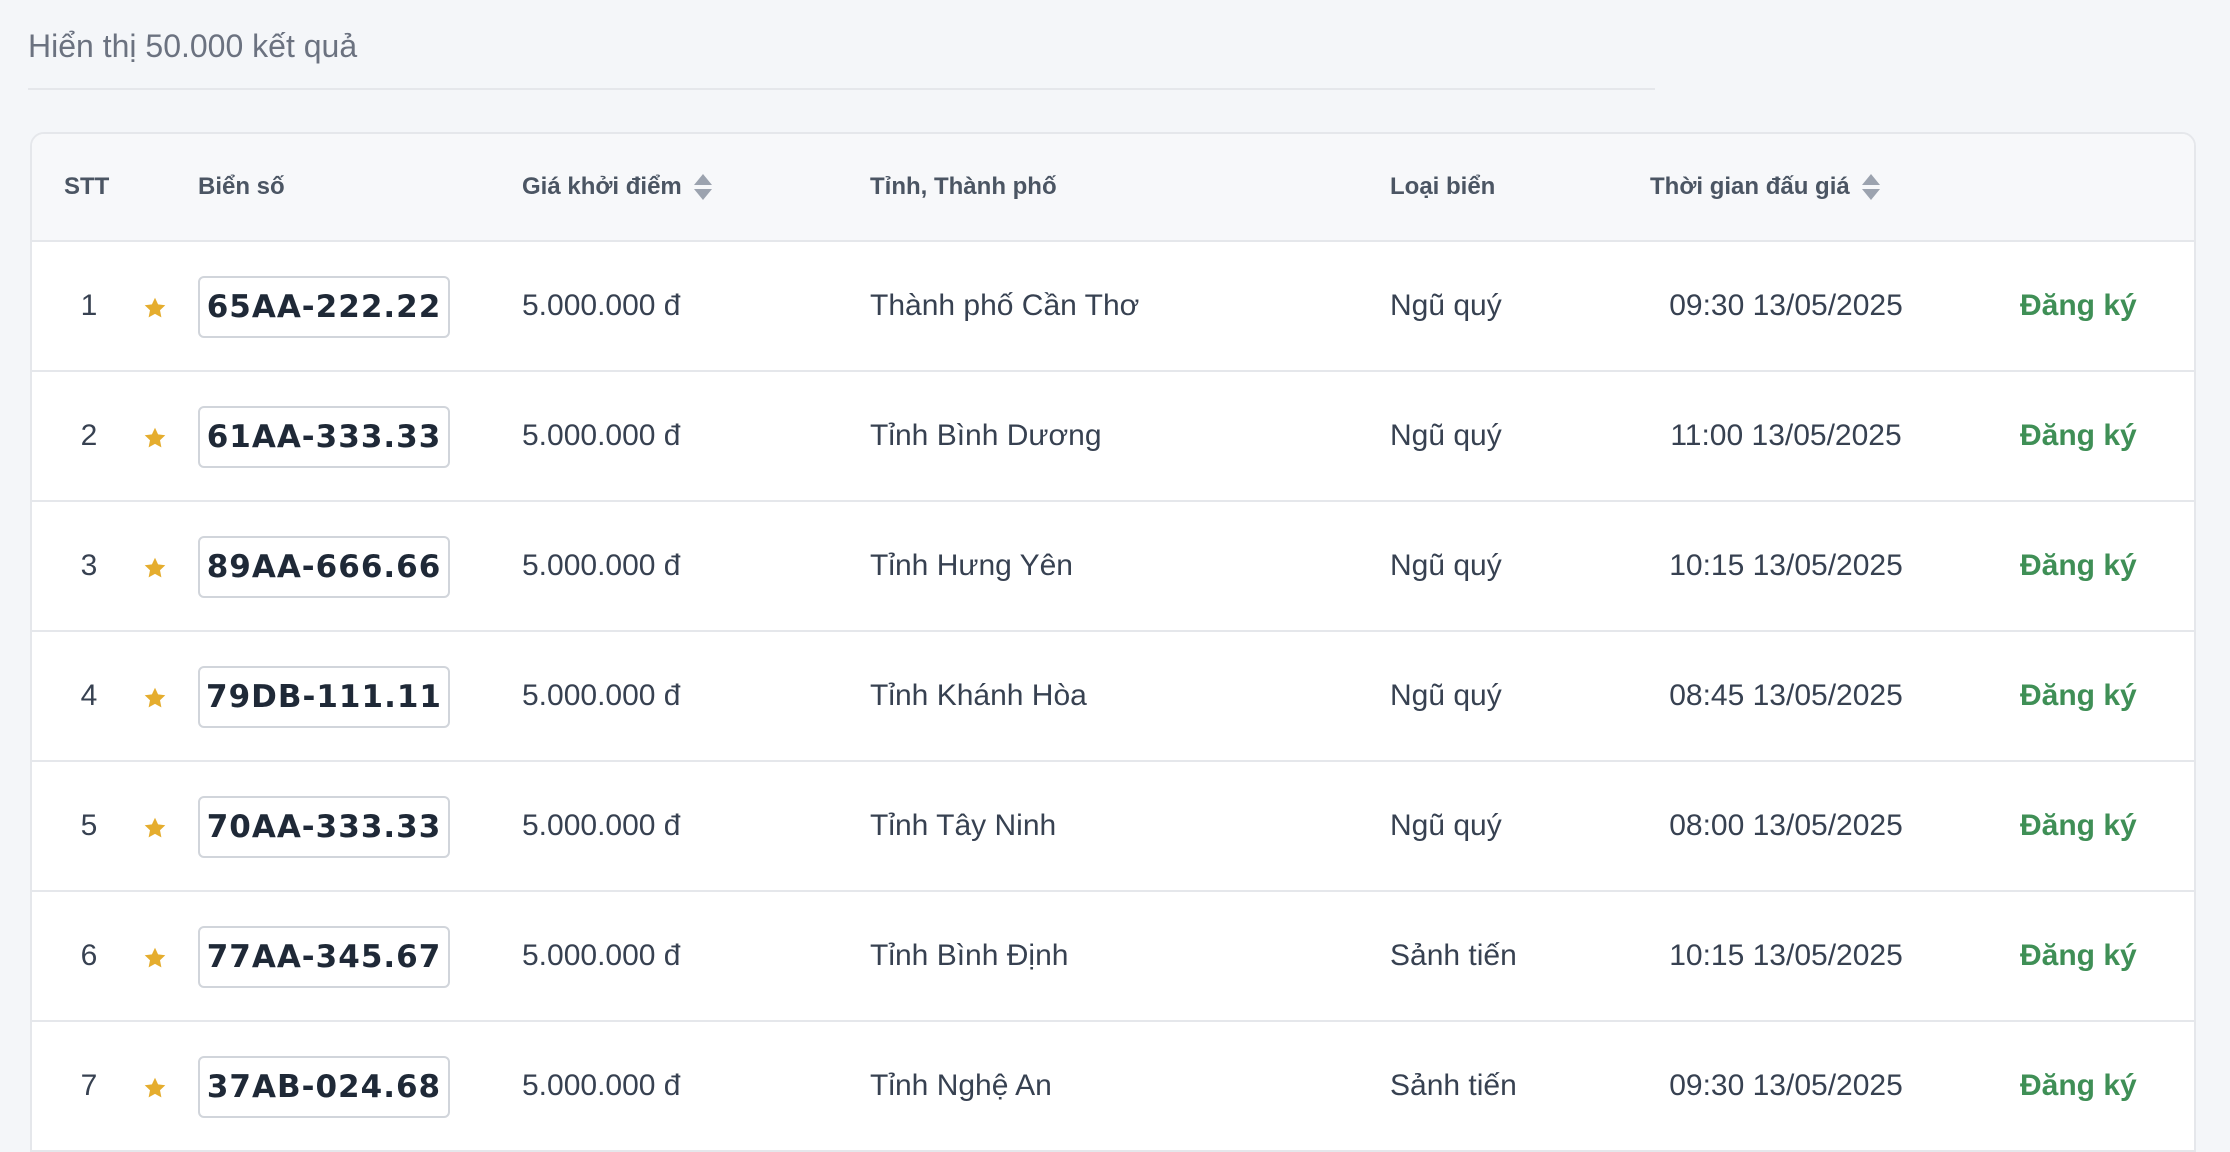 The image size is (2230, 1152). What do you see at coordinates (1005, 305) in the screenshot?
I see `row-province: Thành phố Cần Thơ` at bounding box center [1005, 305].